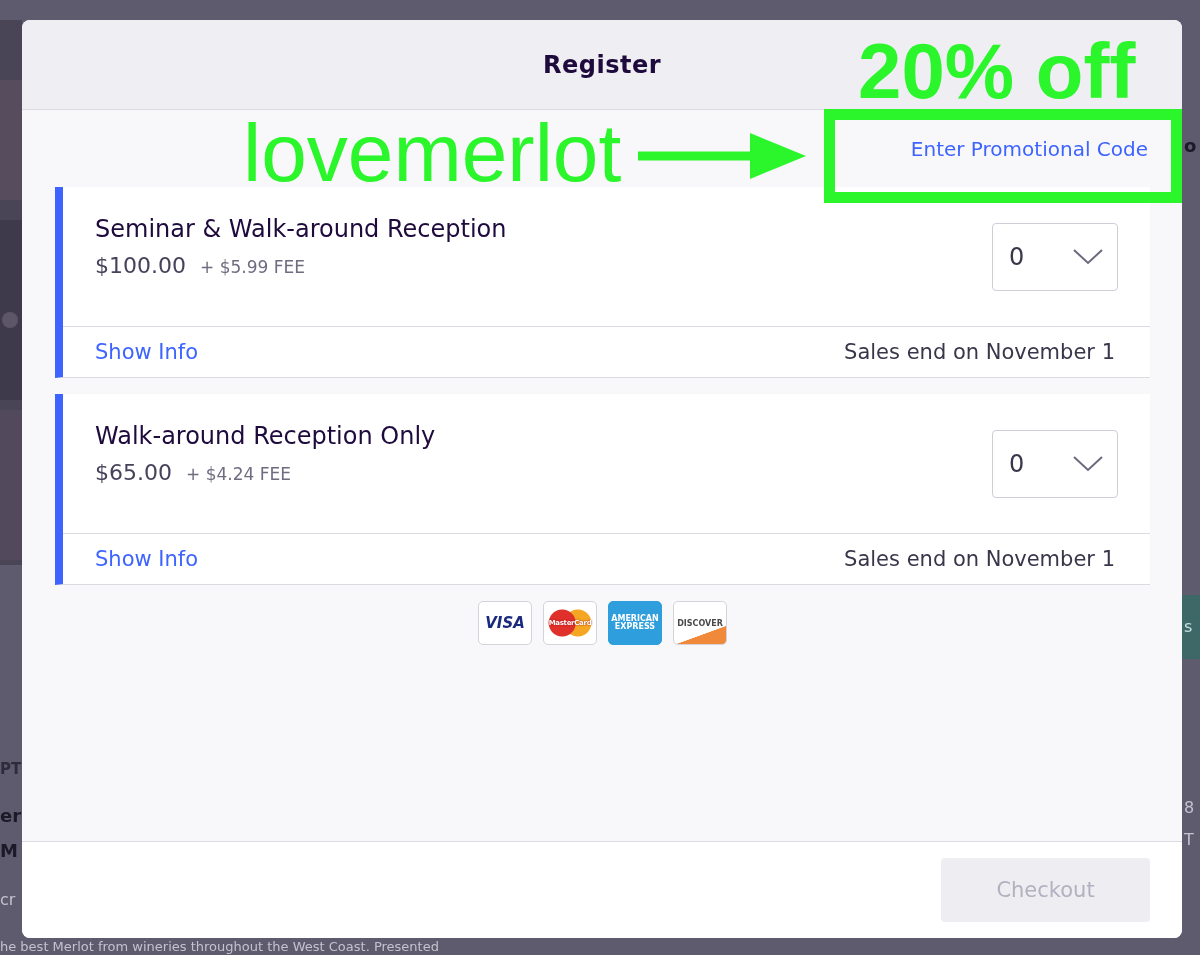 This screenshot has height=955, width=1200. What do you see at coordinates (1189, 839) in the screenshot?
I see `page-text: T` at bounding box center [1189, 839].